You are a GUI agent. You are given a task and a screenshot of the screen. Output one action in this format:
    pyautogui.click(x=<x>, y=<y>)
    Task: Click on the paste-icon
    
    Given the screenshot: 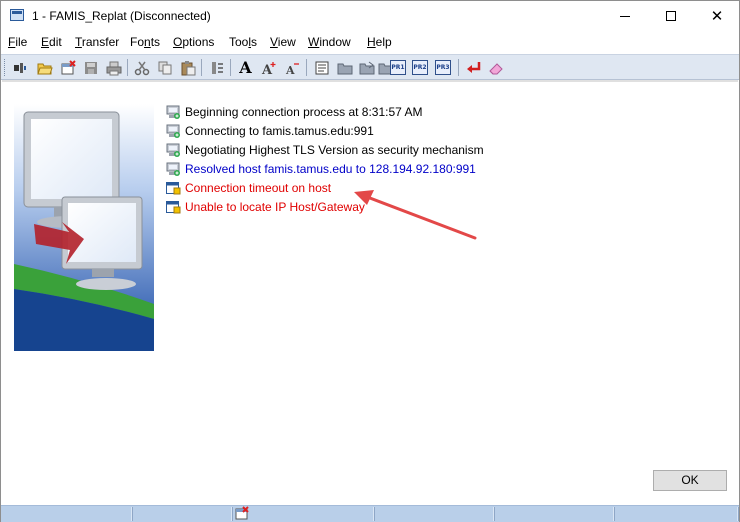 What is the action you would take?
    pyautogui.click(x=187, y=67)
    